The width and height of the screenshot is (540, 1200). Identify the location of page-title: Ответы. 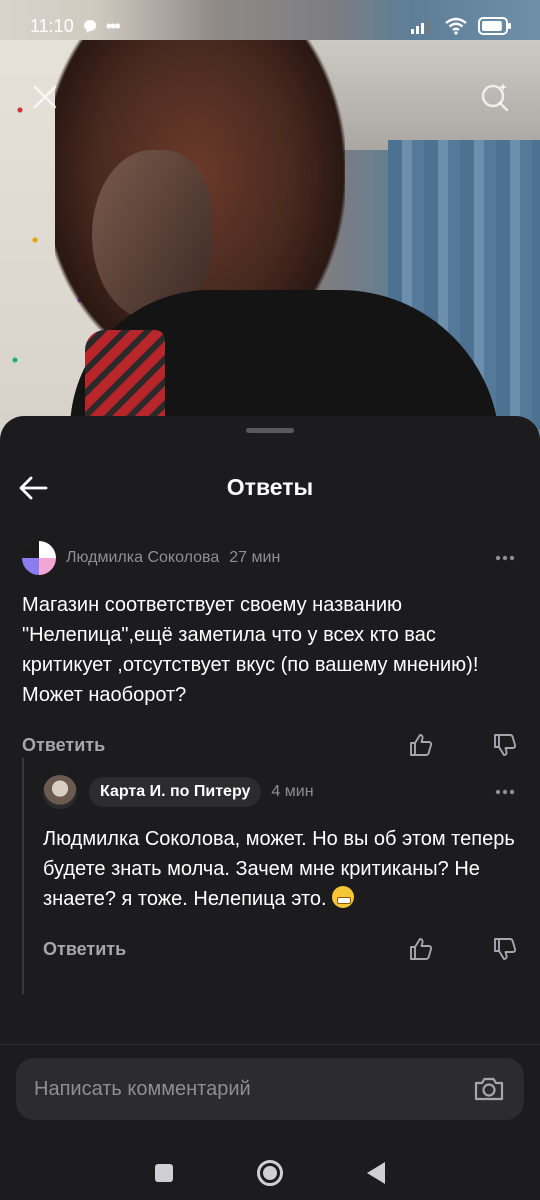
(270, 487).